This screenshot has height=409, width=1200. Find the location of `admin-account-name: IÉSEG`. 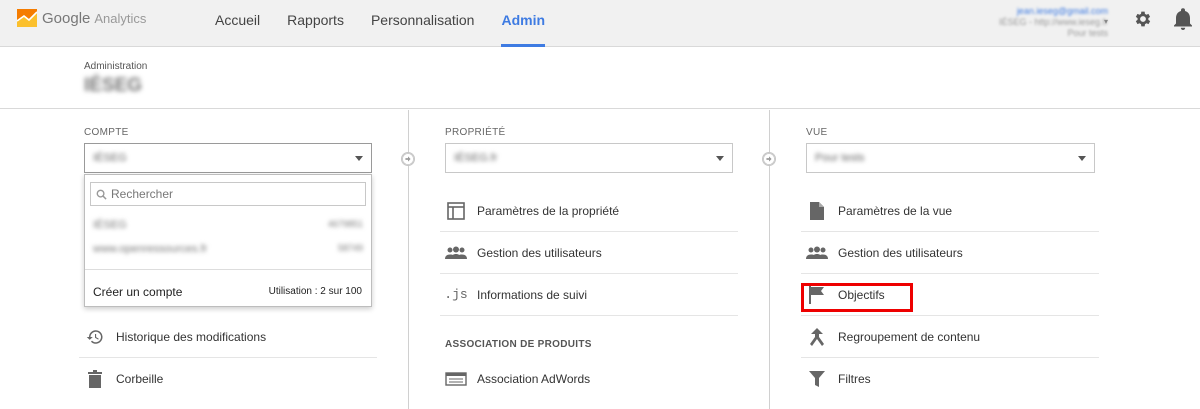

admin-account-name: IÉSEG is located at coordinates (113, 85).